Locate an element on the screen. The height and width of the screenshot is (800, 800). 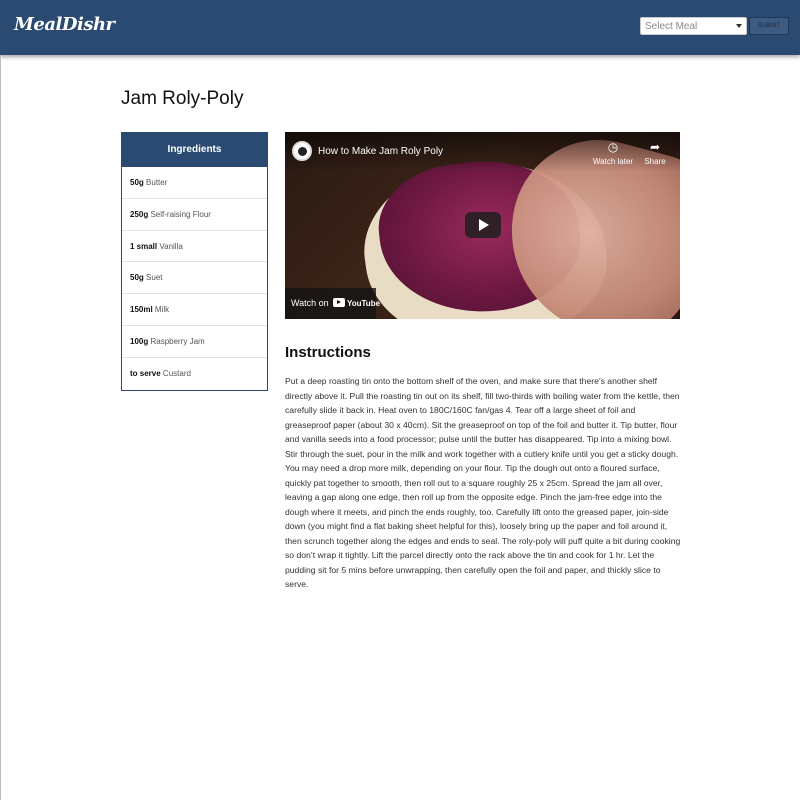
watch-later-button: ◷ Watch later is located at coordinates (613, 153).